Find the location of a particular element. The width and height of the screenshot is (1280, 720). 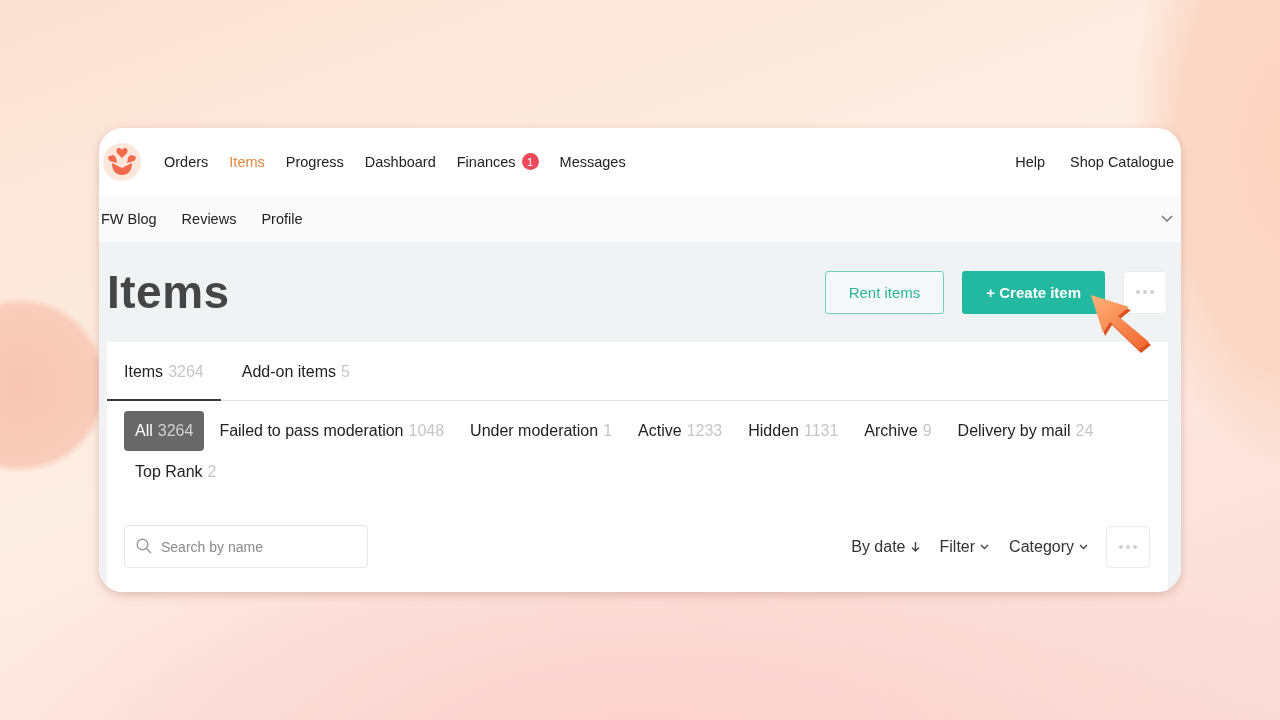

sort-button: By date is located at coordinates (885, 546).